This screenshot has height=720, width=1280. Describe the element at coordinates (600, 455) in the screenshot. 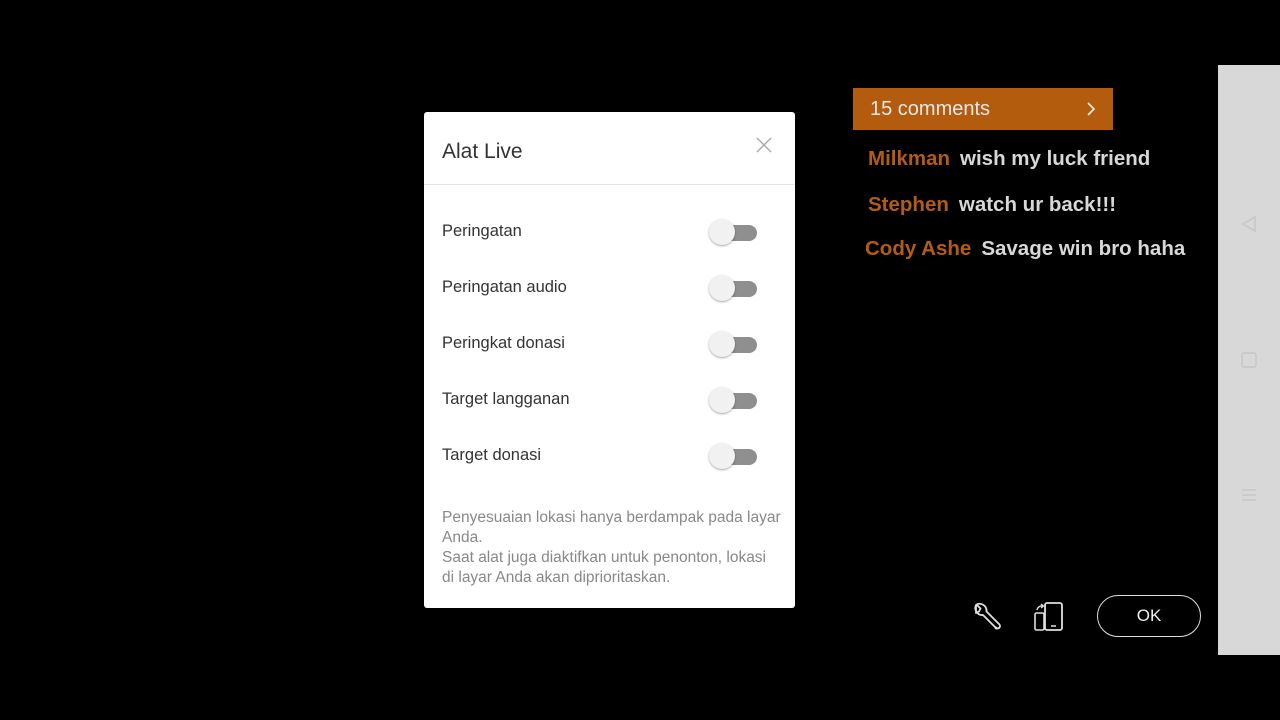

I see `option-row-target-donasi: Target donasi` at that location.